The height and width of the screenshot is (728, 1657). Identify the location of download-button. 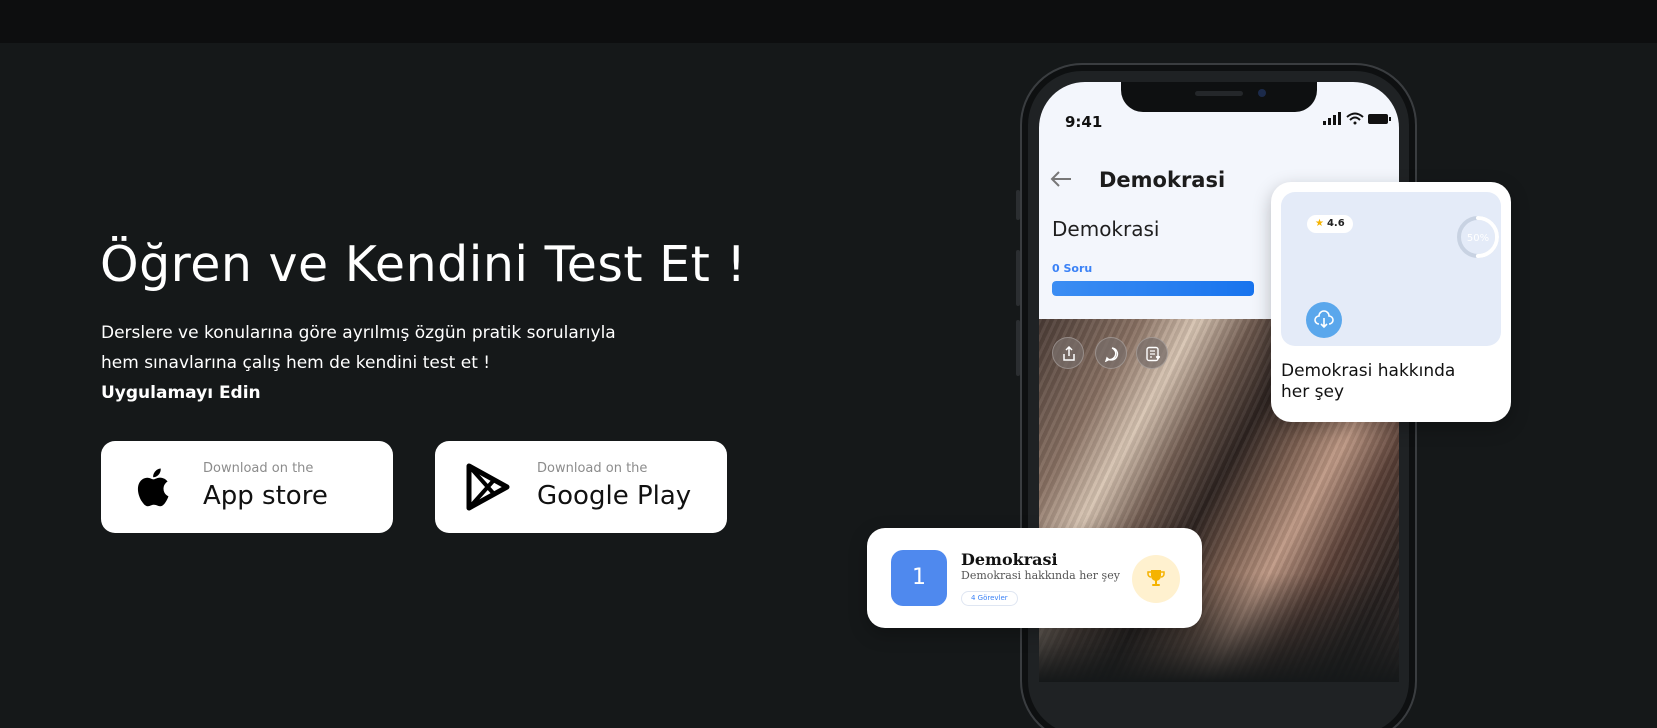
(1324, 320).